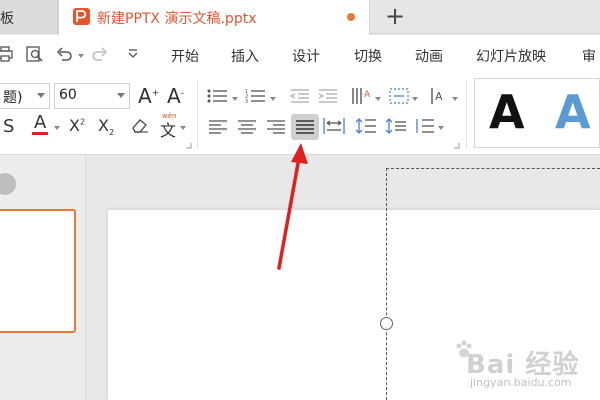  What do you see at coordinates (521, 382) in the screenshot?
I see `watermark-url: jingyan.baidu.com` at bounding box center [521, 382].